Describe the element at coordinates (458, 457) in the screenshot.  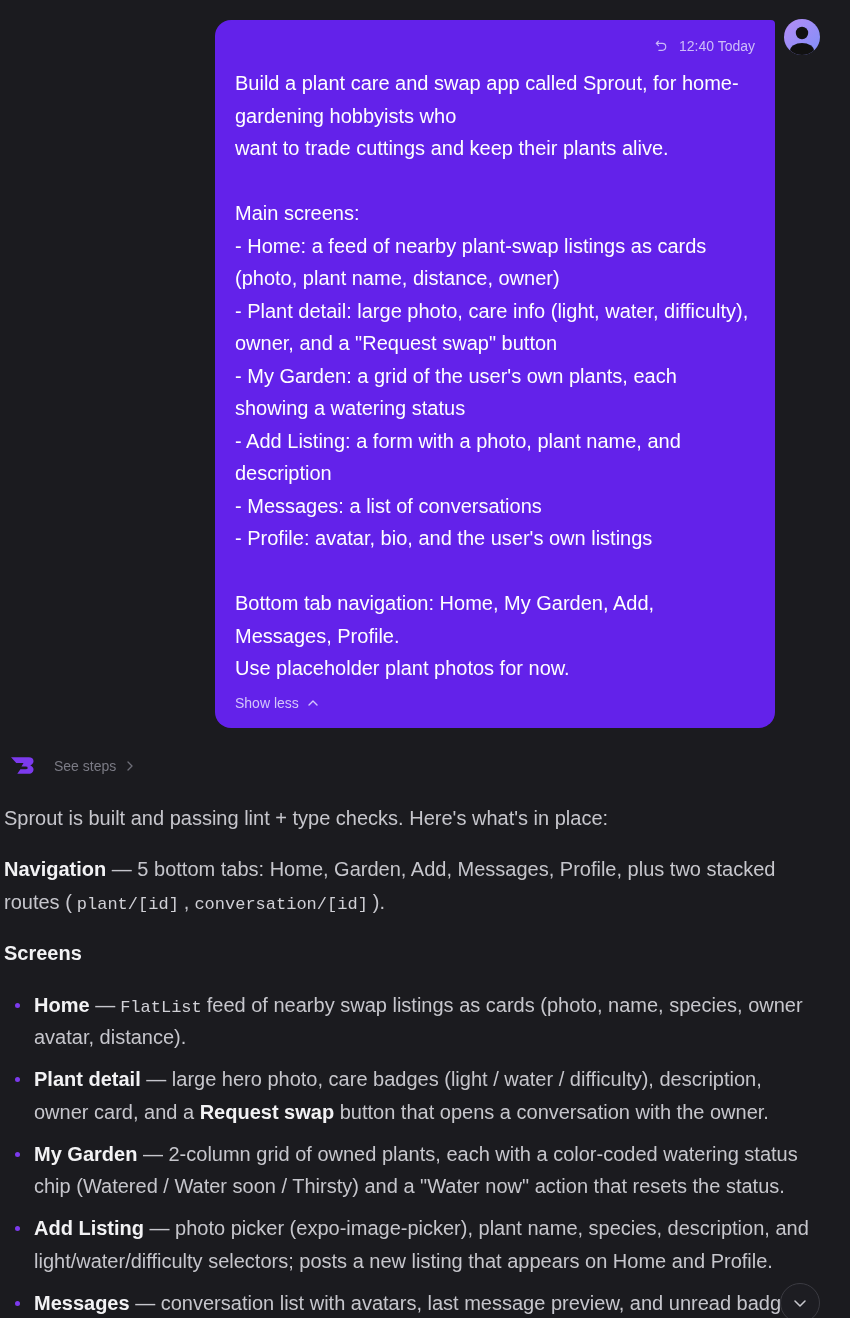
I see `message-line: - Add Listing: a form with a photo, plant name, and description` at that location.